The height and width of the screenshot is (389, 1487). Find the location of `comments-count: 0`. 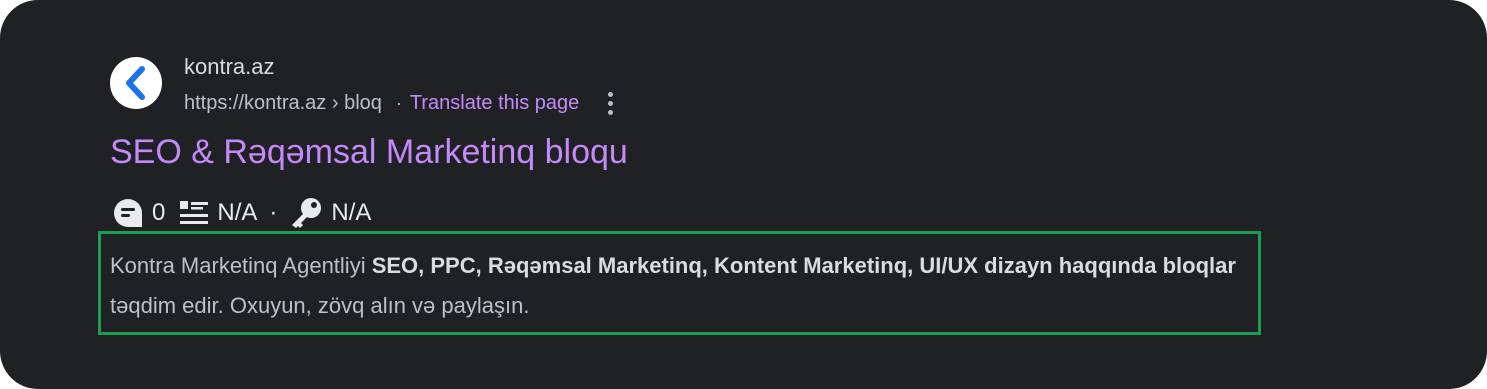

comments-count: 0 is located at coordinates (159, 212).